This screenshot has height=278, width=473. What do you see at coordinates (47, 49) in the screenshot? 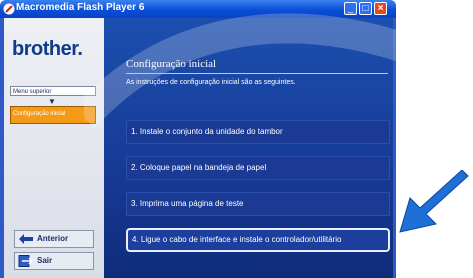
I see `brother-logo: brother.` at bounding box center [47, 49].